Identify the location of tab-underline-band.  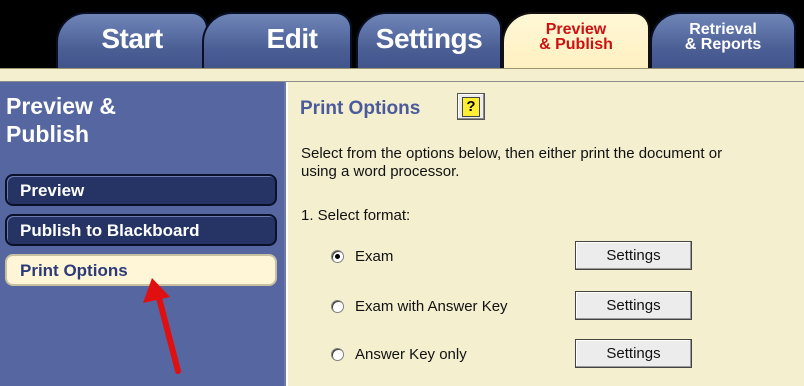
(402, 75).